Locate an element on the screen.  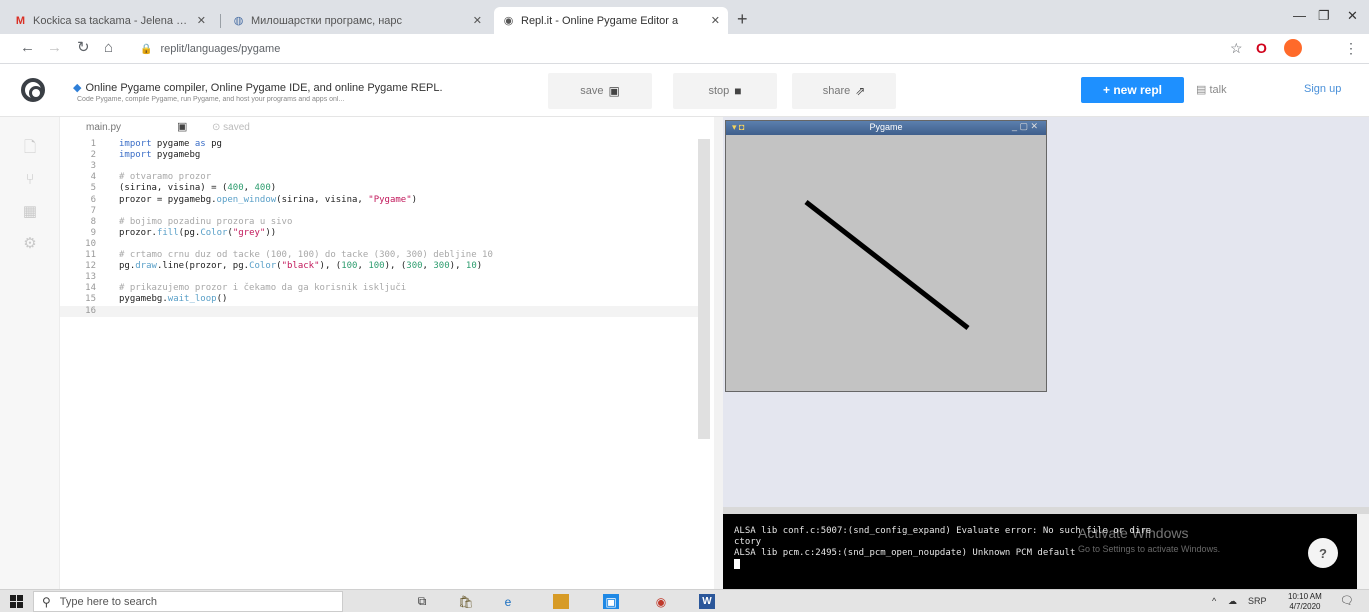
code-line: 3 is located at coordinates (380, 166).